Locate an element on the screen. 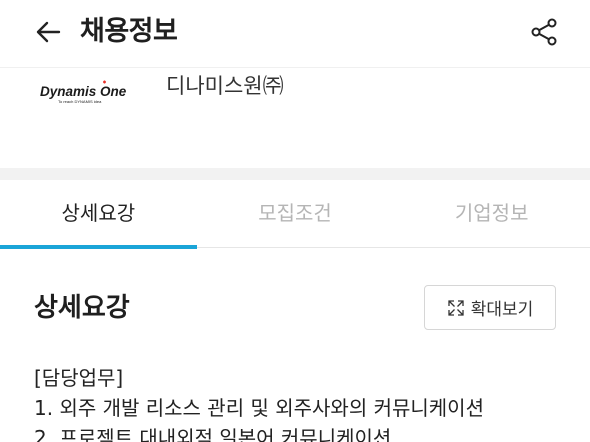  back-button is located at coordinates (48, 32).